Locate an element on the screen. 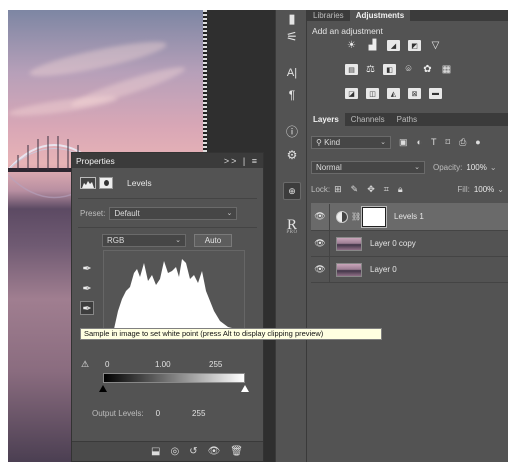 Image resolution: width=512 pixels, height=465 pixels. channel-value: RGB is located at coordinates (116, 240).